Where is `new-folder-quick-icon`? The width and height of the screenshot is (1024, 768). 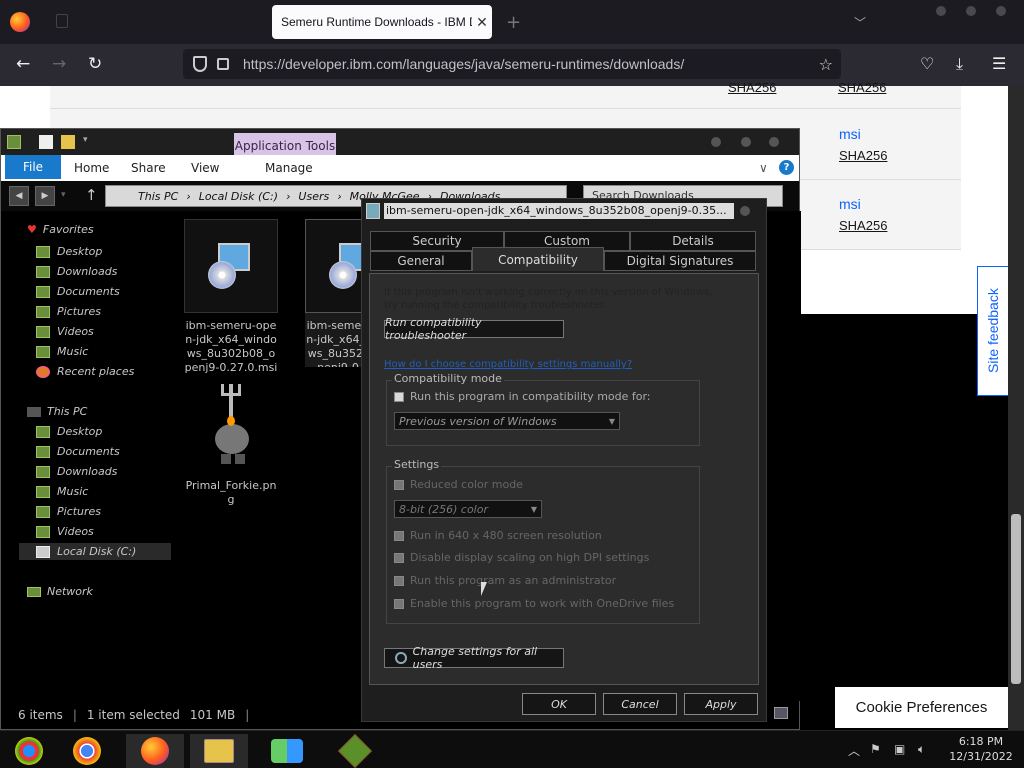 new-folder-quick-icon is located at coordinates (68, 142).